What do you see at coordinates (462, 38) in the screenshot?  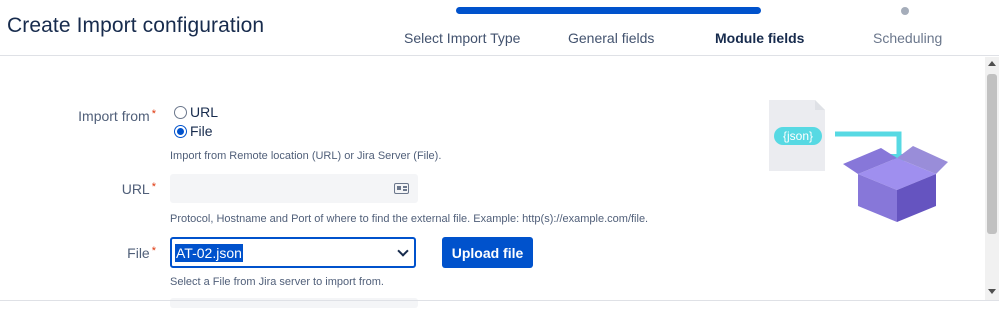 I see `step-select-import-type: Select Import Type` at bounding box center [462, 38].